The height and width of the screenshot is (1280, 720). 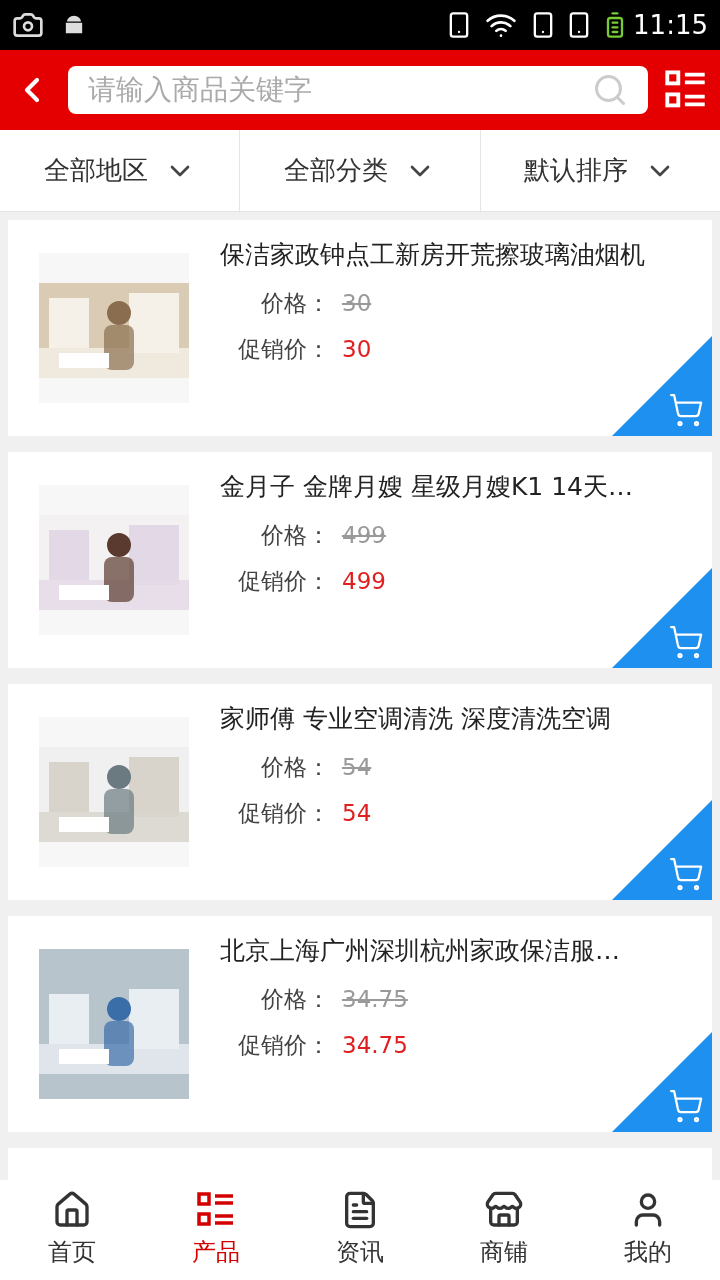 I want to click on nav-tab: 首页, so click(x=72, y=1230).